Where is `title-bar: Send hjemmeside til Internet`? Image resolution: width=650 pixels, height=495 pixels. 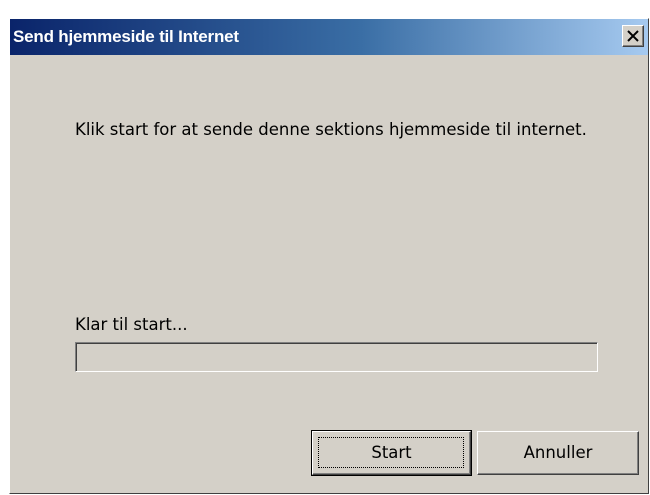
title-bar: Send hjemmeside til Internet is located at coordinates (329, 37).